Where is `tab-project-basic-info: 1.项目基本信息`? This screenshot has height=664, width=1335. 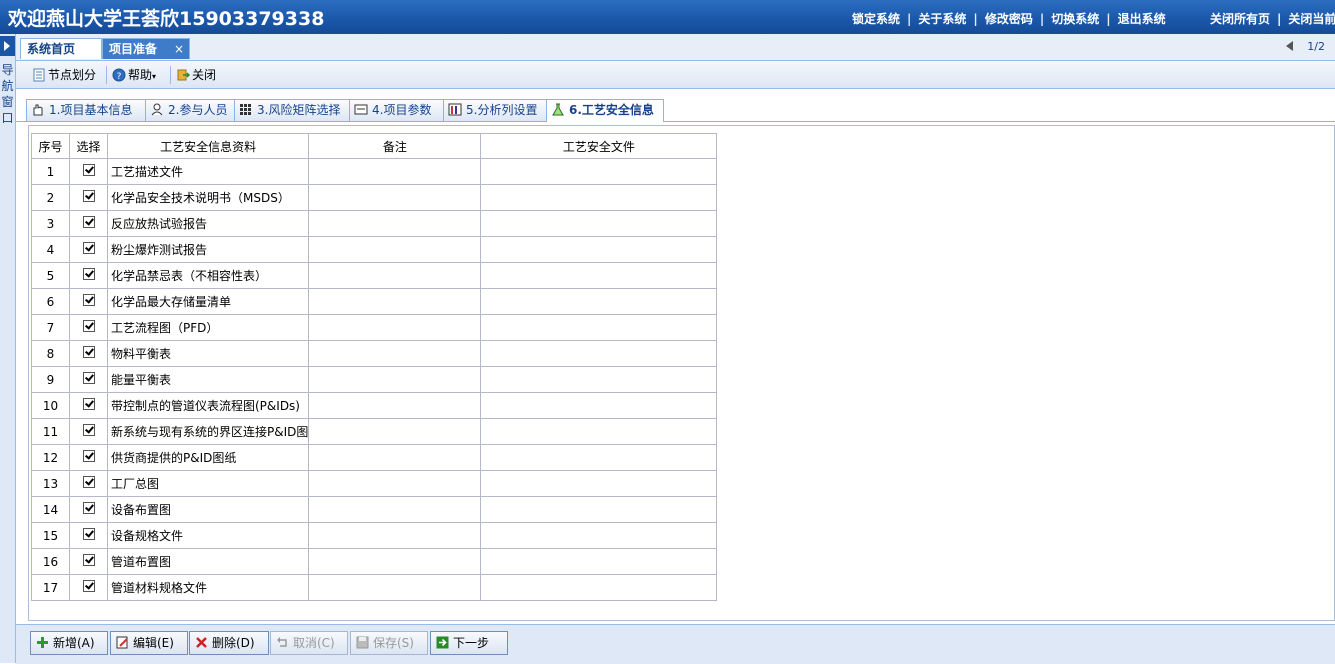
tab-project-basic-info: 1.项目基本信息 is located at coordinates (88, 110).